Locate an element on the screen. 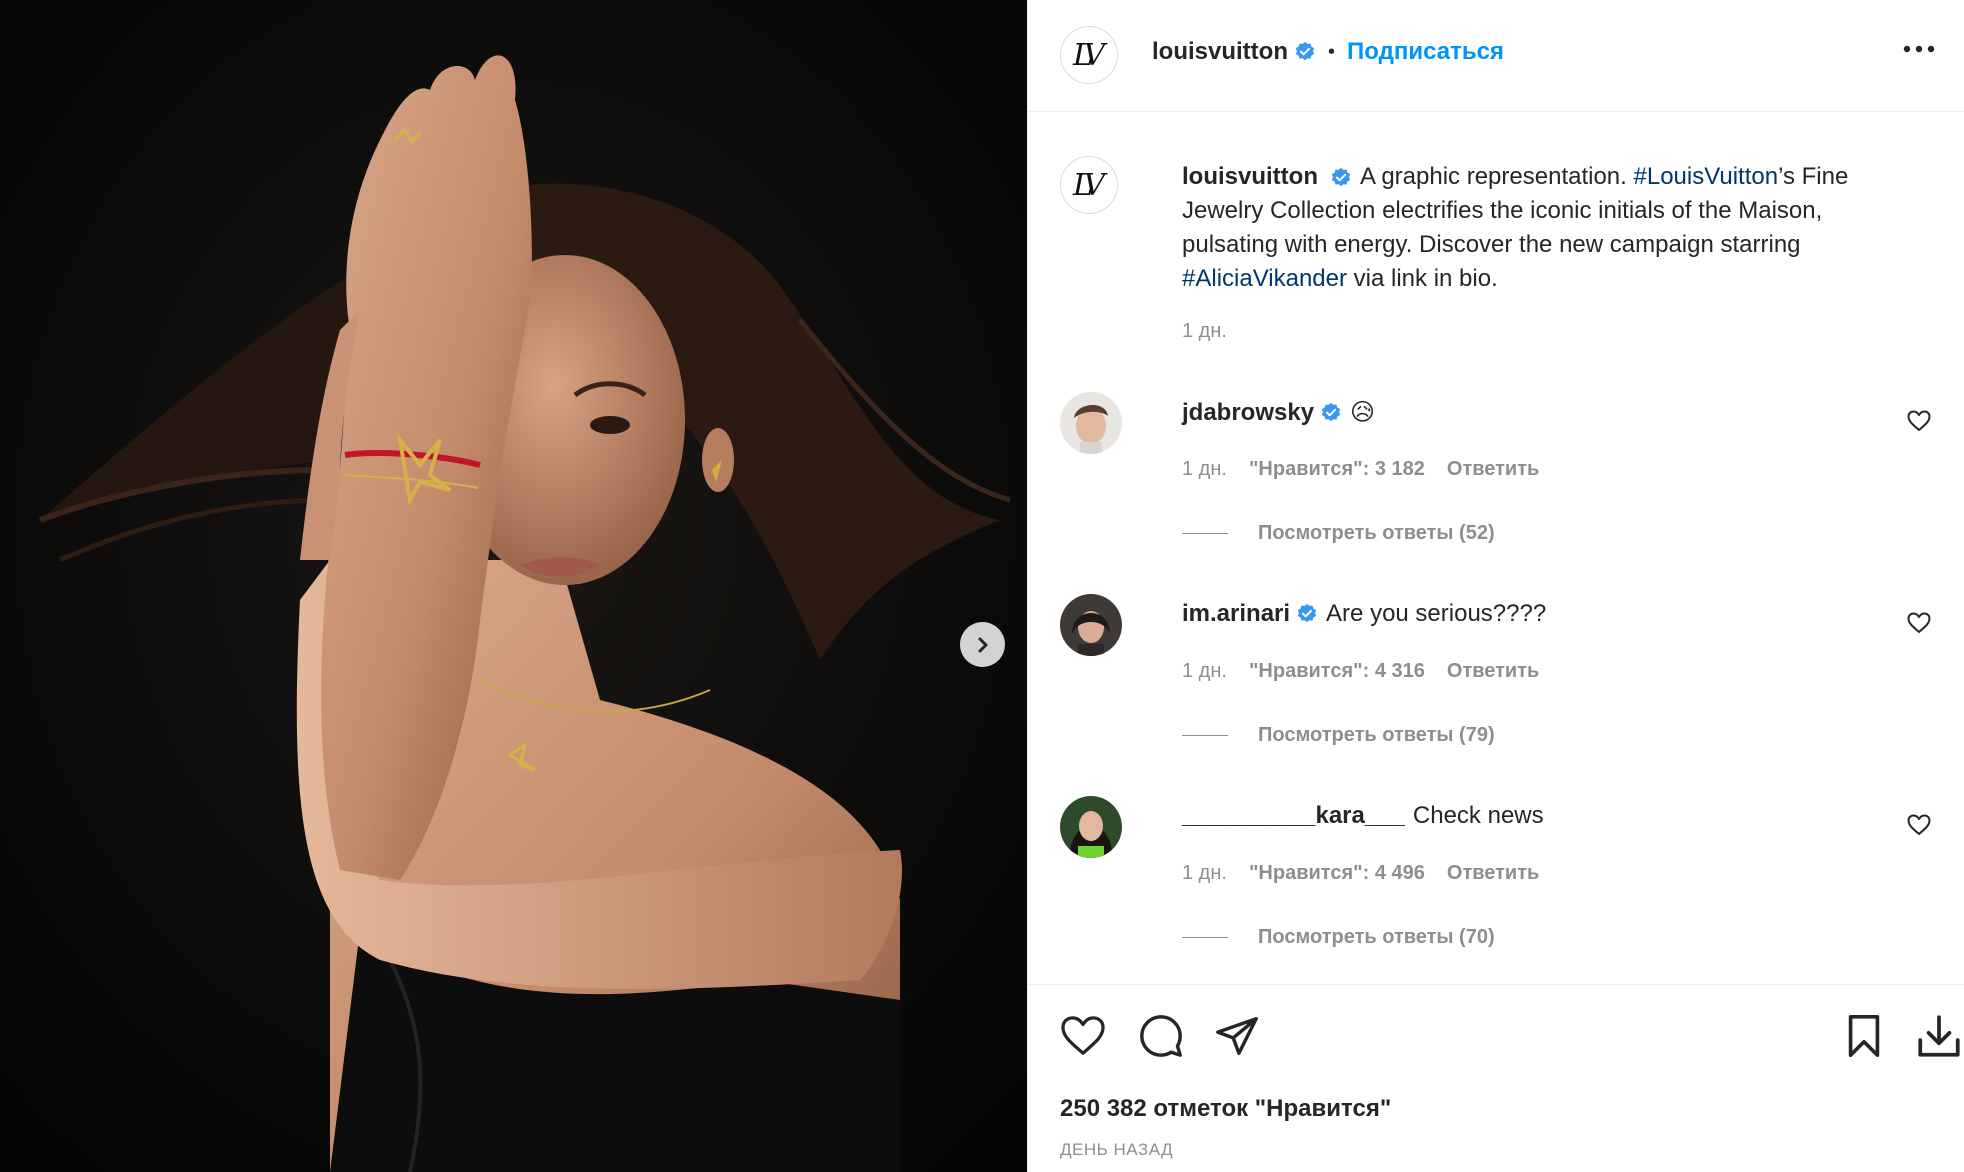  download-icon is located at coordinates (1939, 1036).